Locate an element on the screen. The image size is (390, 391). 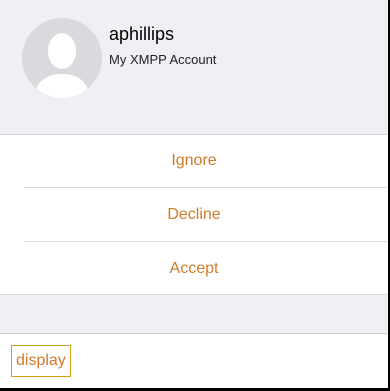
decline-button: Decline is located at coordinates (194, 215).